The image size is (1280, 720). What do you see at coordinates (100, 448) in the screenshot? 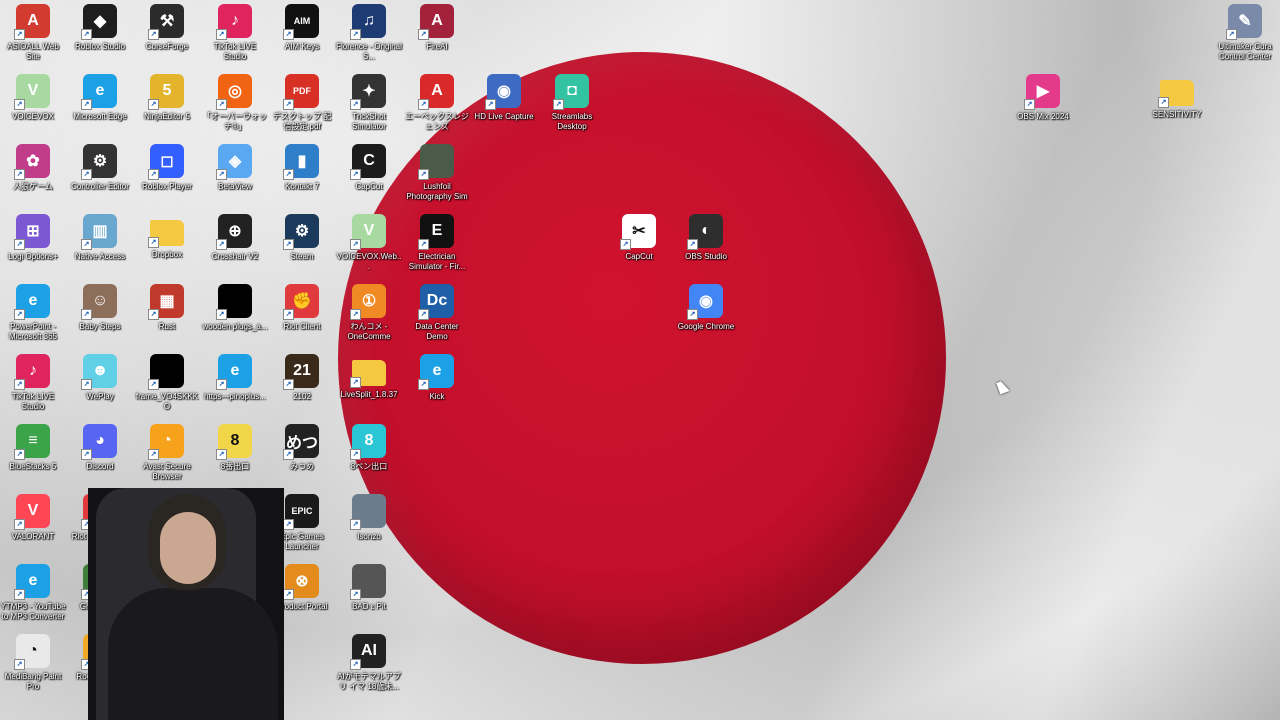
I see `desktop-icon: ◕ ↗ Discord` at bounding box center [100, 448].